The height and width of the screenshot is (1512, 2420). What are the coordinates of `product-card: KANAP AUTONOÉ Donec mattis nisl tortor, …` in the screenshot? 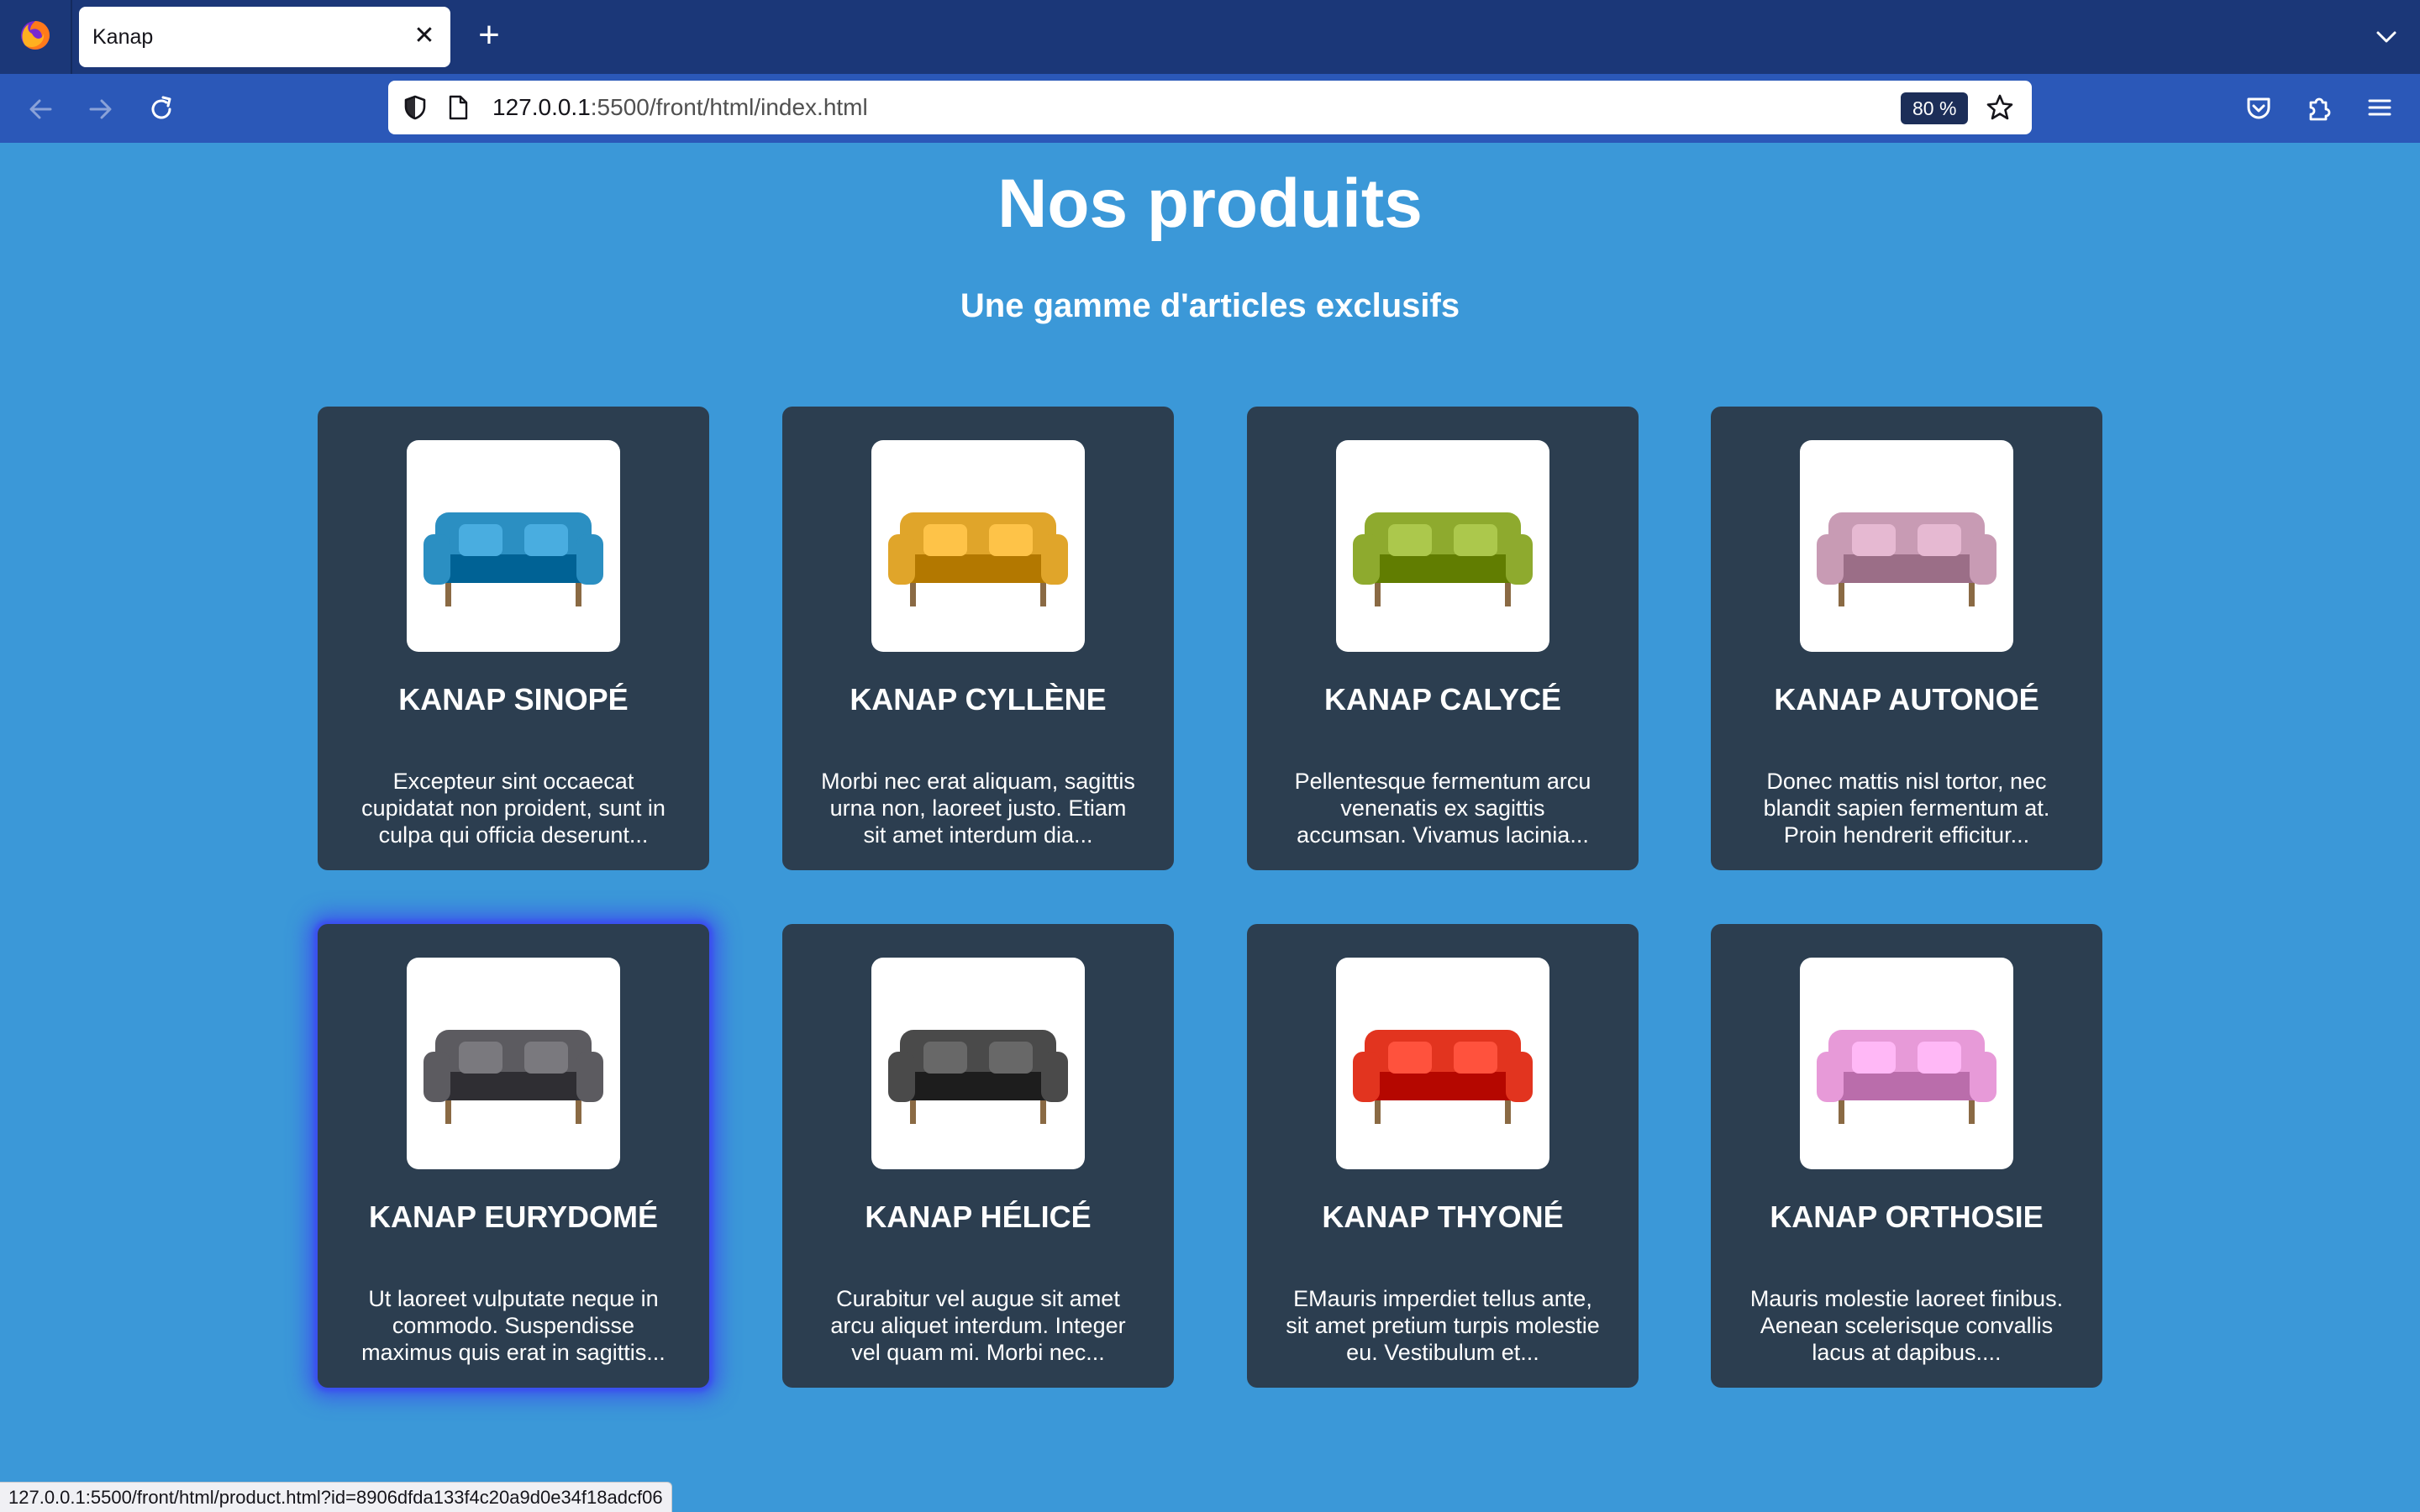 It's located at (1907, 638).